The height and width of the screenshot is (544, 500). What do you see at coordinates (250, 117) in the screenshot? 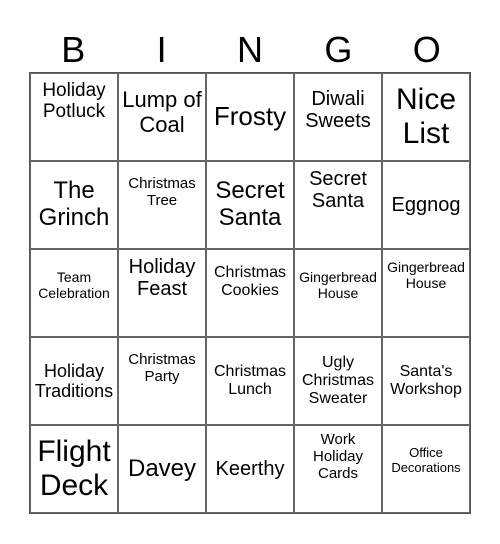
I see `bingo-cell: Frosty` at bounding box center [250, 117].